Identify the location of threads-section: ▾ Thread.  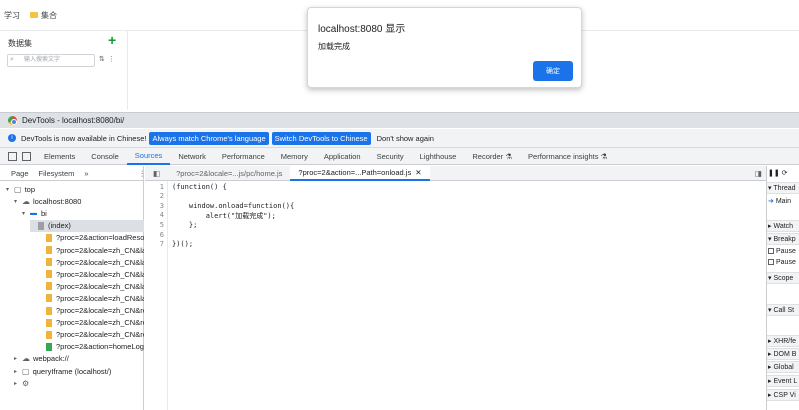
(783, 188).